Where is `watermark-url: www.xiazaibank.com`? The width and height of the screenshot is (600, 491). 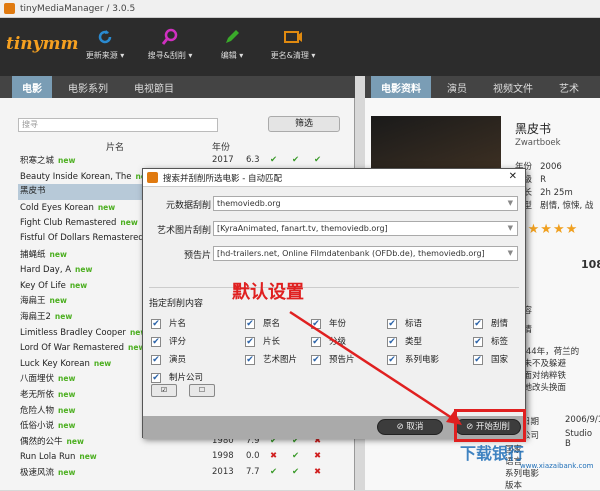
watermark-url: www.xiazaibank.com is located at coordinates (557, 466).